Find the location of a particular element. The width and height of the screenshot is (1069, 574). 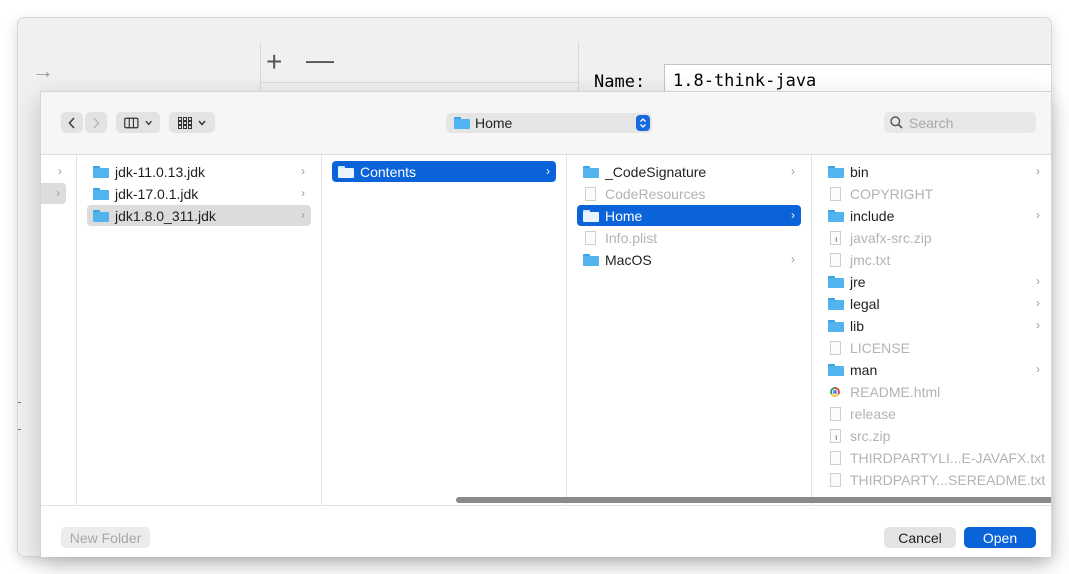

chrome-html-icon is located at coordinates (835, 391).